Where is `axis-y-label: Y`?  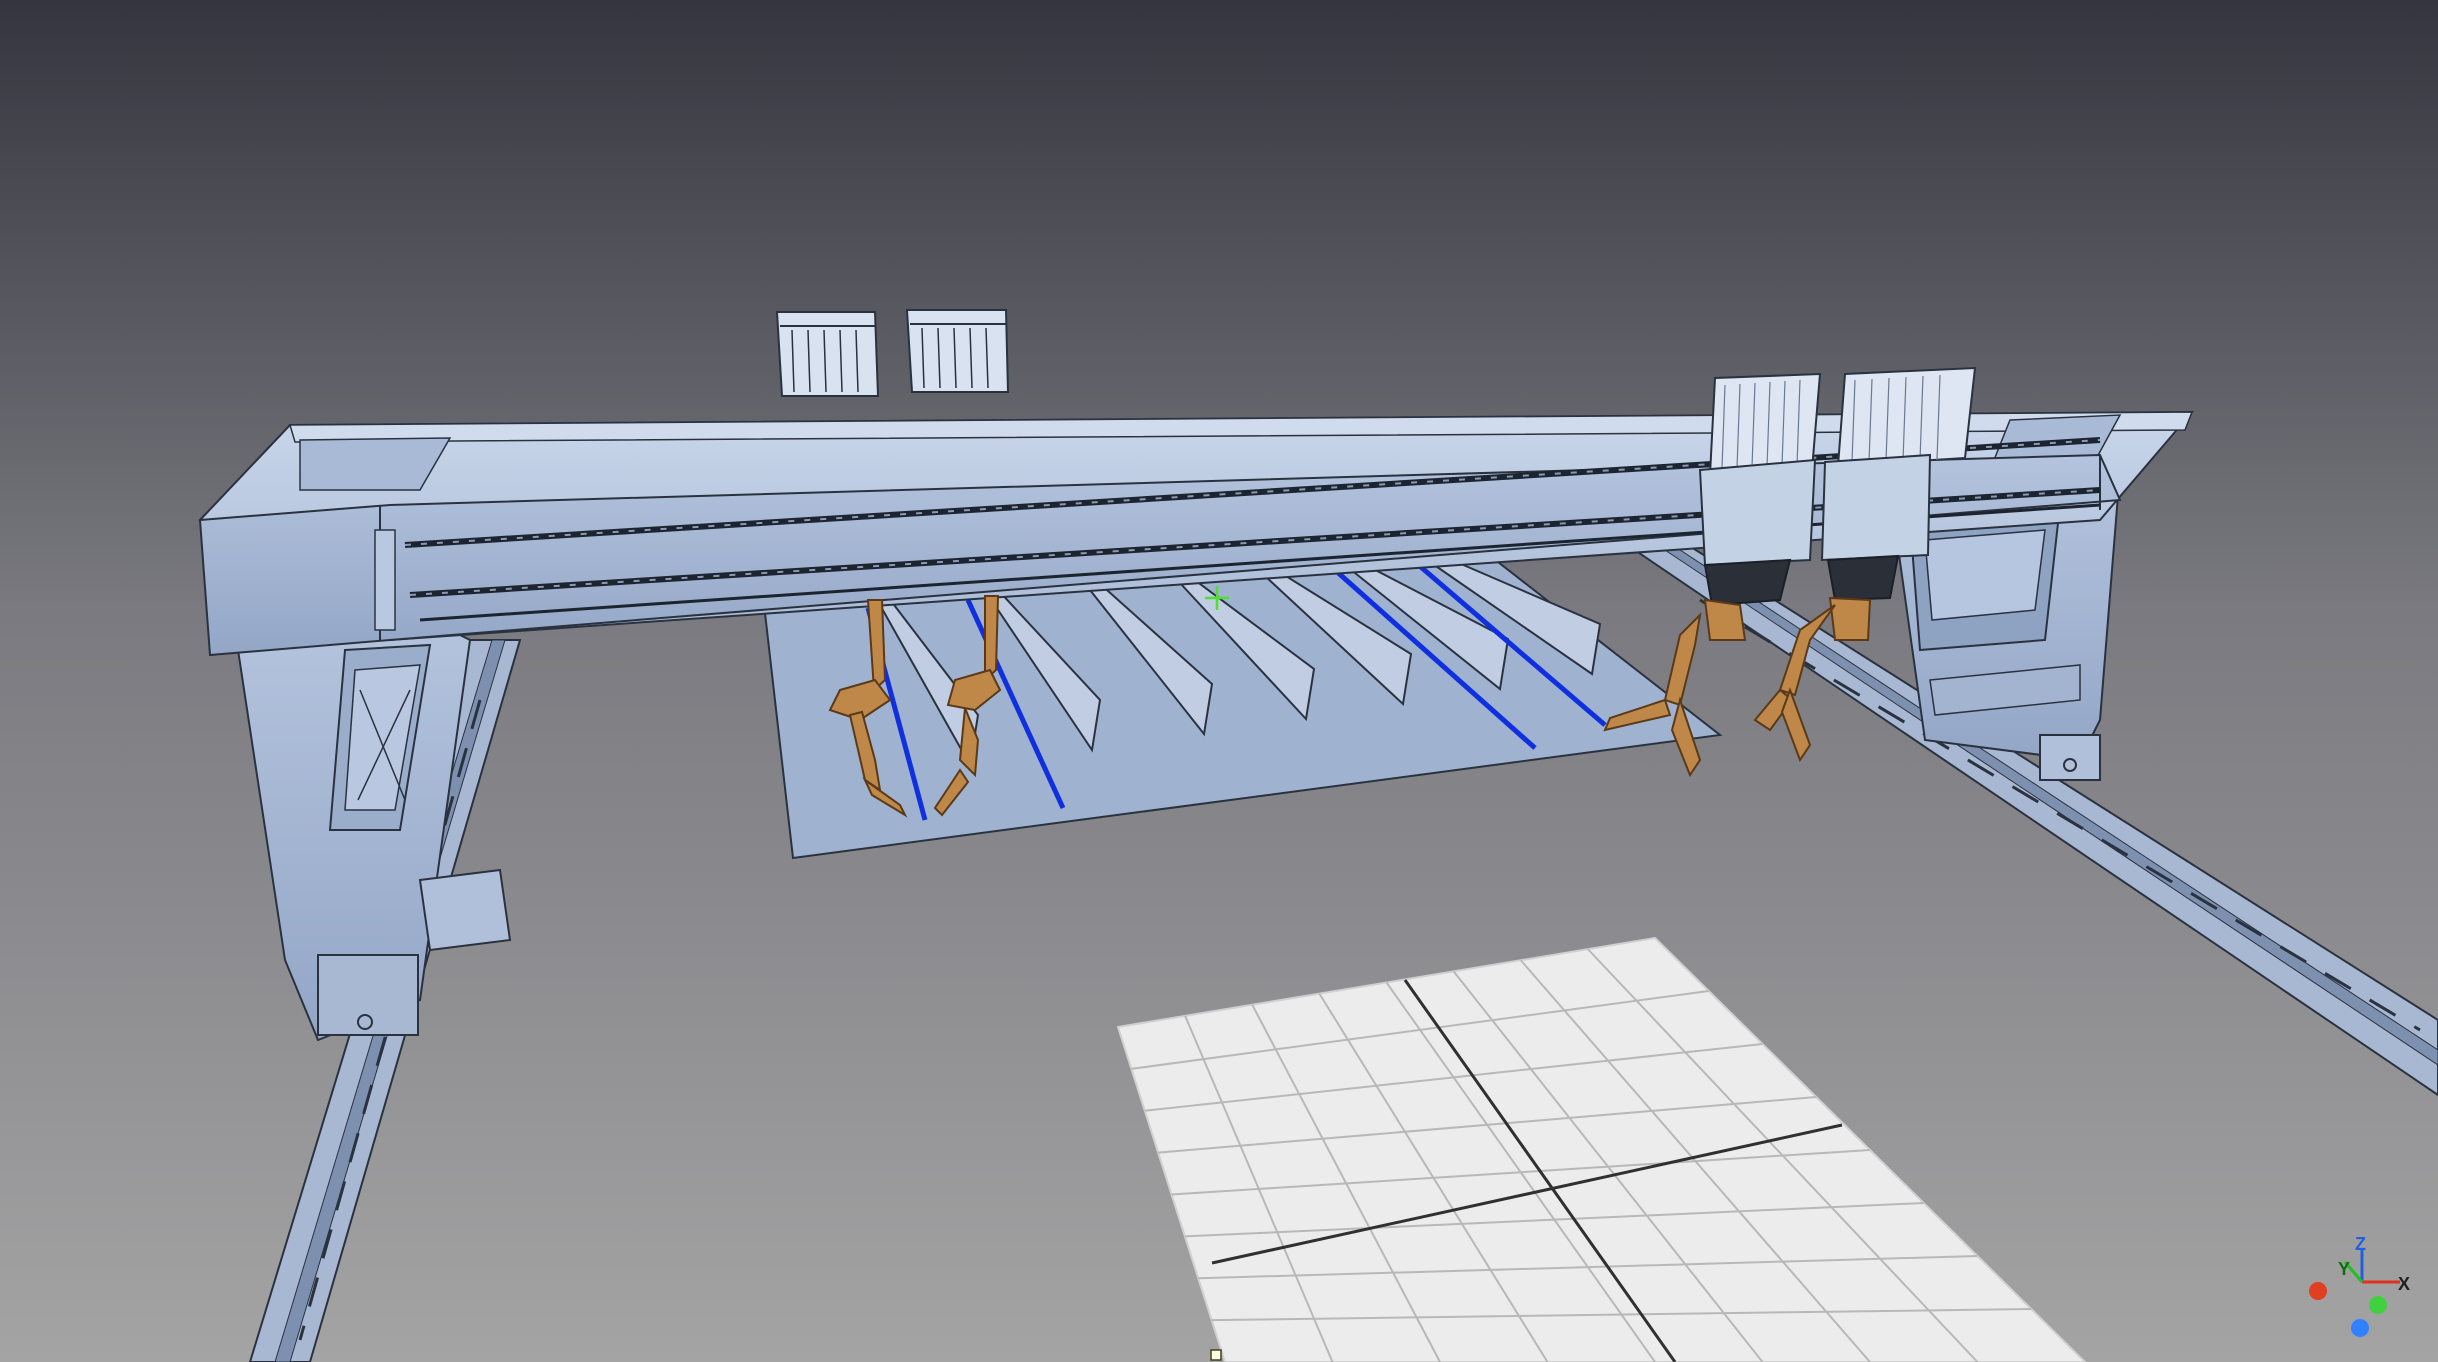
axis-y-label: Y is located at coordinates (2344, 1269).